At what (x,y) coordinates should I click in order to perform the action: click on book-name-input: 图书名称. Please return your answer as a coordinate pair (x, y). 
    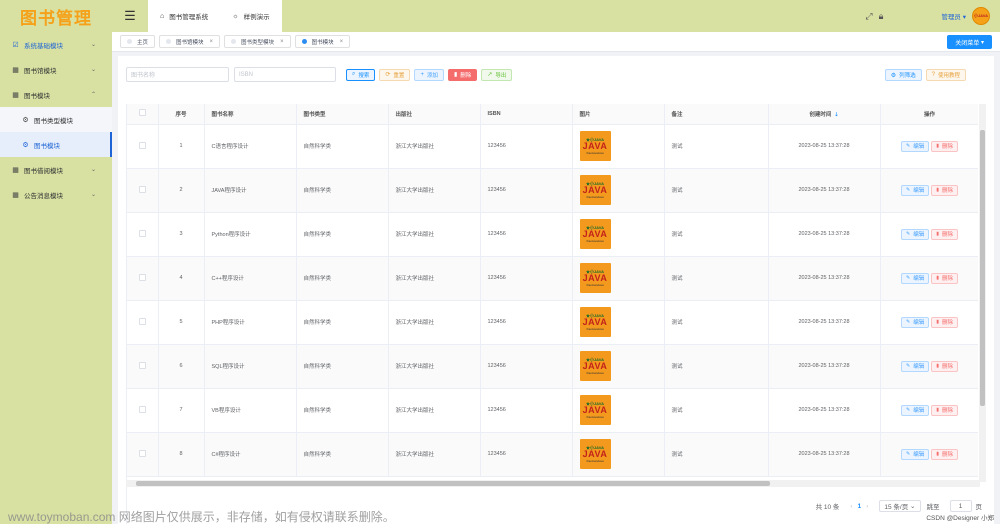
    Looking at the image, I should click on (177, 74).